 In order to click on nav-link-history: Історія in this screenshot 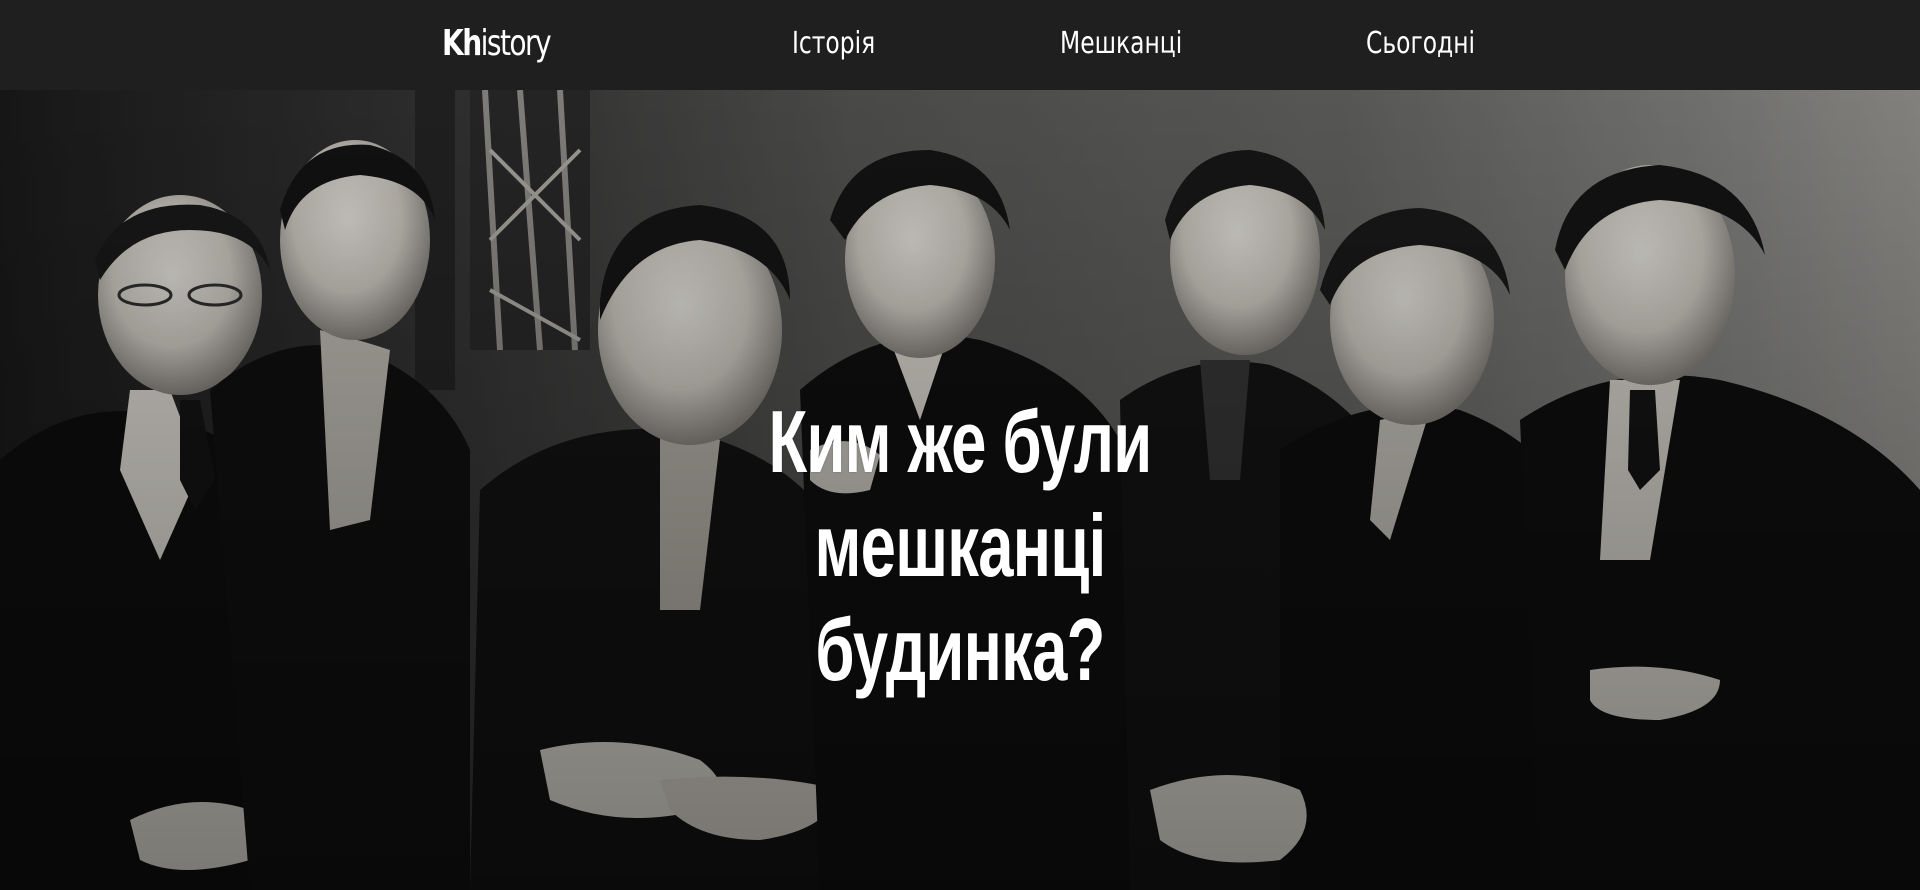, I will do `click(833, 44)`.